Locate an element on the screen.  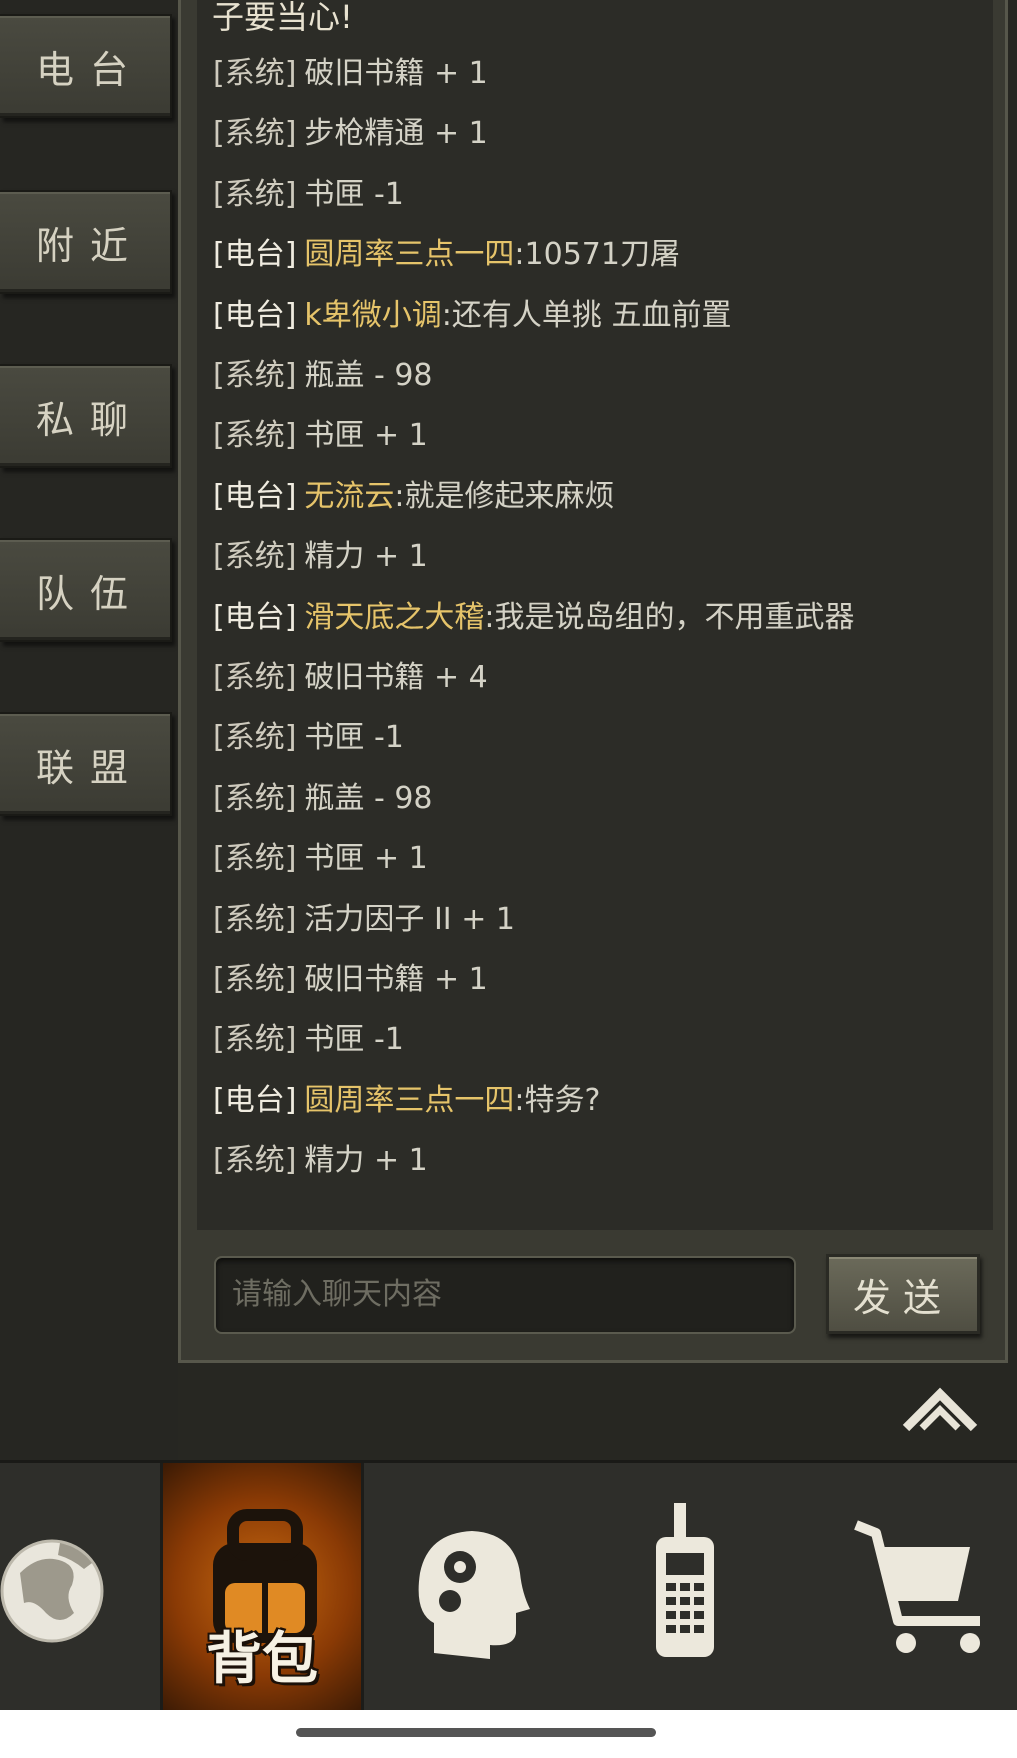
bottom-nav: 背包 is located at coordinates (508, 1586).